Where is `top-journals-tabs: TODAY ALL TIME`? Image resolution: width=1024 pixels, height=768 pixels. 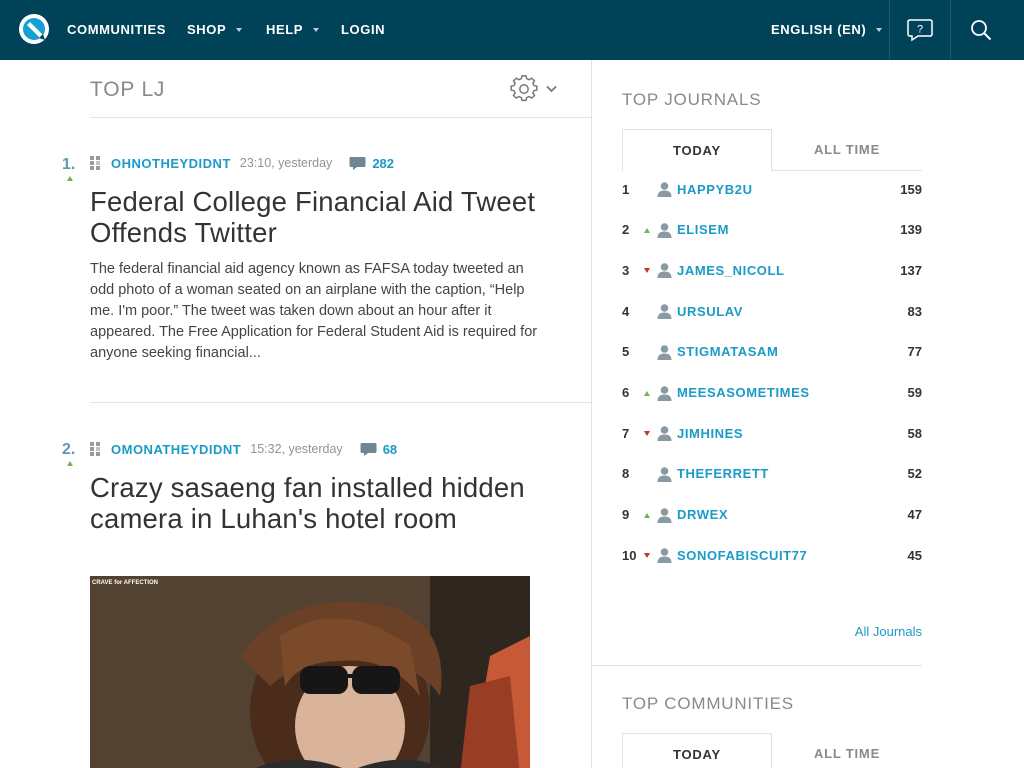
top-journals-tabs: TODAY ALL TIME is located at coordinates (772, 150).